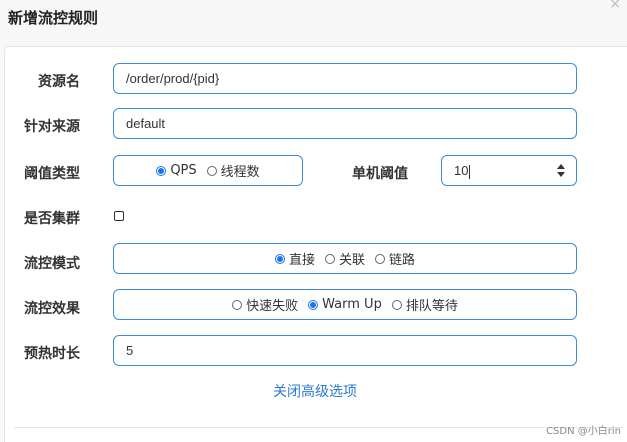  Describe the element at coordinates (52, 309) in the screenshot. I see `flow-effect-label: 流控效果` at that location.